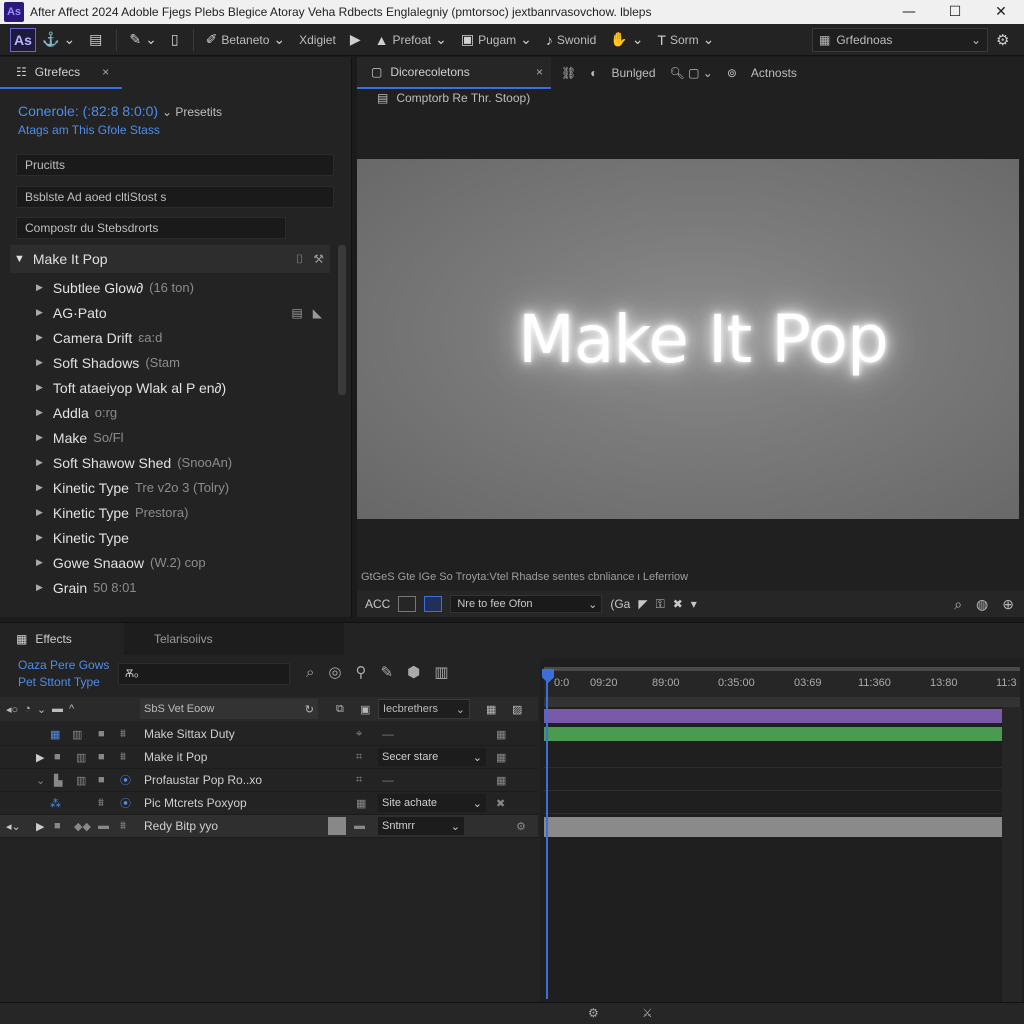  Describe the element at coordinates (229, 709) in the screenshot. I see `column-name: SbS Vet Eoow ↻` at that location.